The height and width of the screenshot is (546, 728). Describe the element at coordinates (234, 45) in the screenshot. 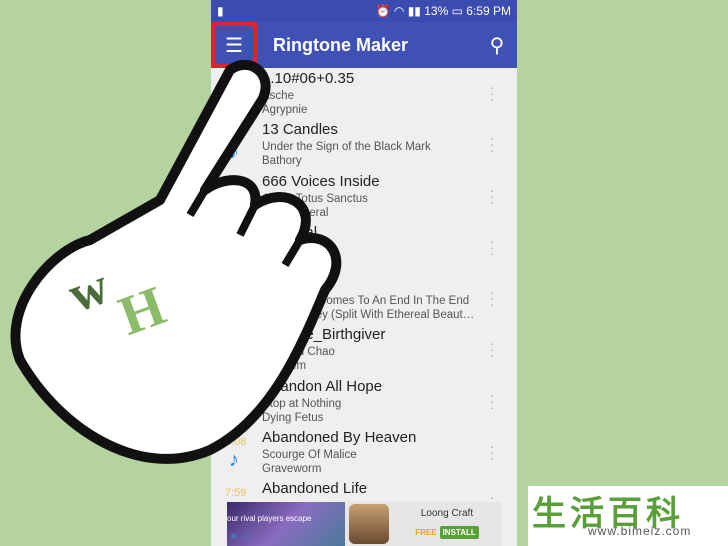

I see `hamburger-icon: ☰` at that location.